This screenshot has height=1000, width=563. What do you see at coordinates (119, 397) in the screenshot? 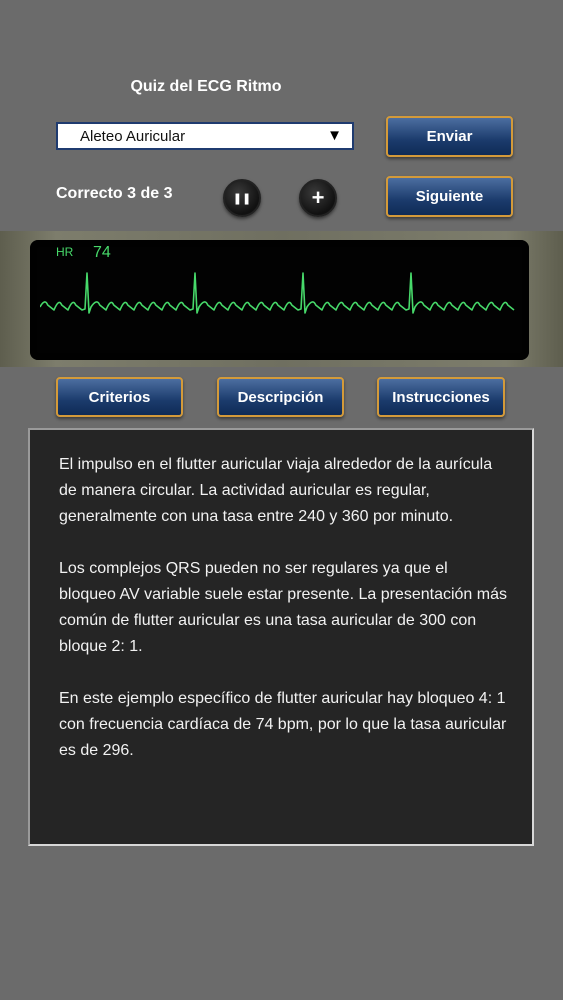
I see `tab-criteria: Criterios` at bounding box center [119, 397].